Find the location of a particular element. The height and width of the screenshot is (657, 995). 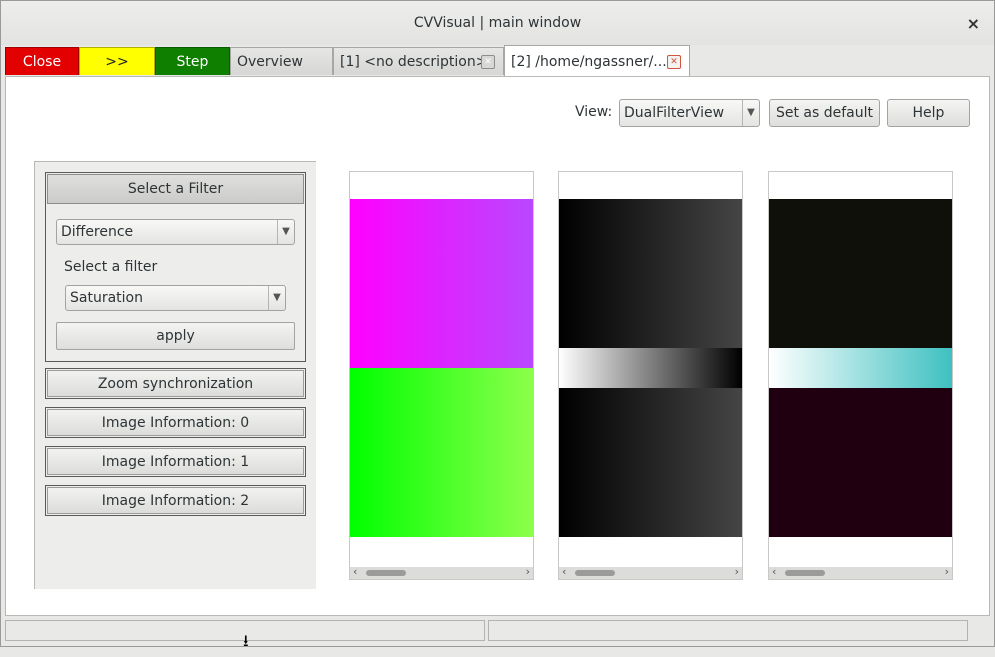

window-title: CVVisual | main window is located at coordinates (497, 23).